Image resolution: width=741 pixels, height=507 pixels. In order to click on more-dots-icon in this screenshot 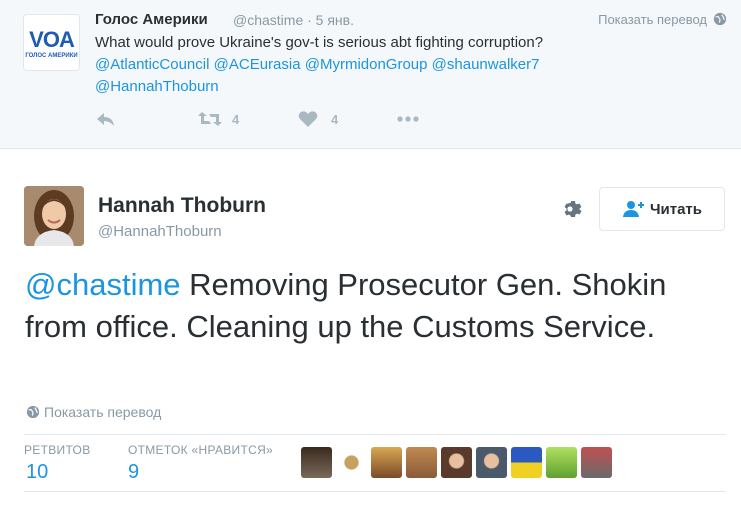, I will do `click(408, 119)`.